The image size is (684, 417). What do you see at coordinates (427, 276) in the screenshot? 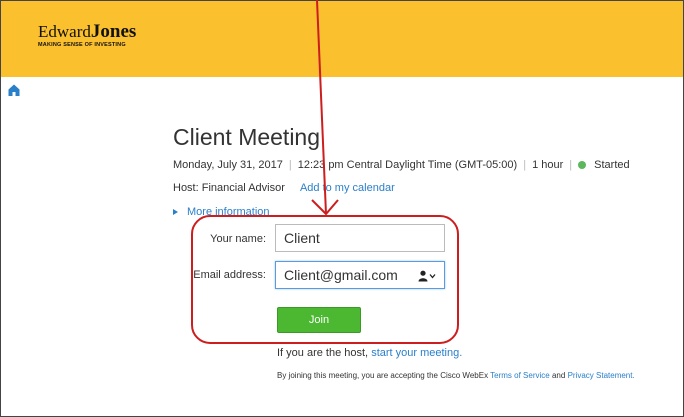
I see `user-dropdown-icon` at bounding box center [427, 276].